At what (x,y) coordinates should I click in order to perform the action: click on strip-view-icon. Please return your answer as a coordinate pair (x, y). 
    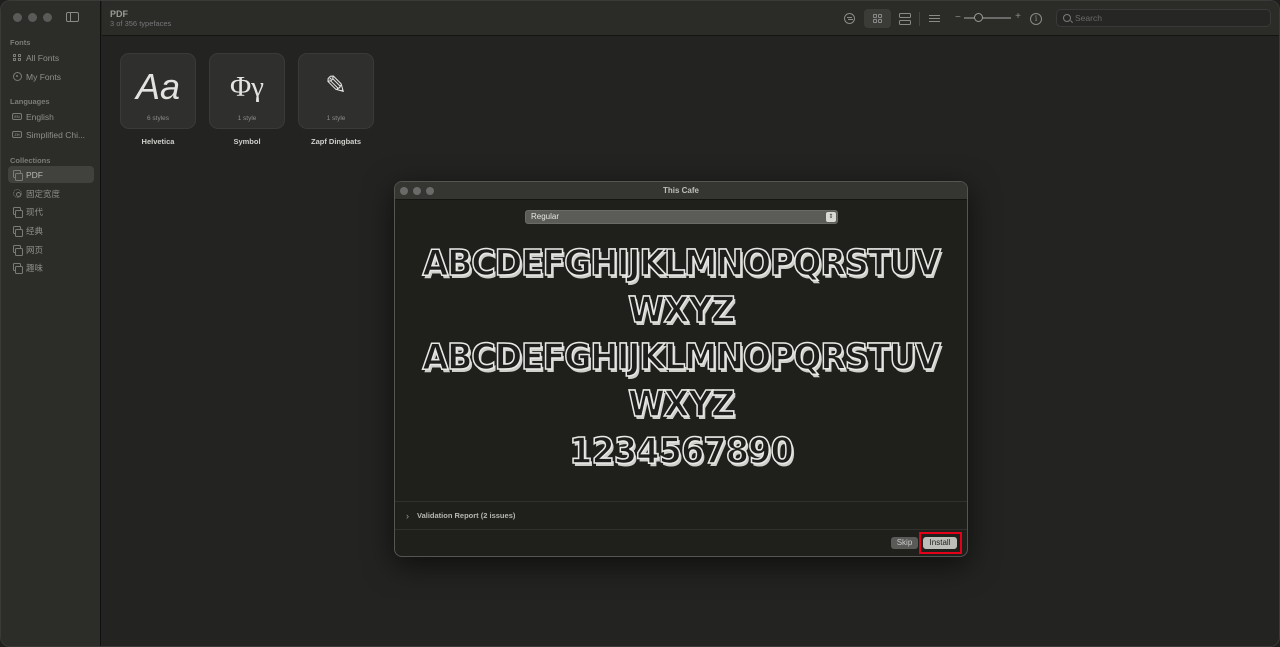
    Looking at the image, I should click on (905, 18).